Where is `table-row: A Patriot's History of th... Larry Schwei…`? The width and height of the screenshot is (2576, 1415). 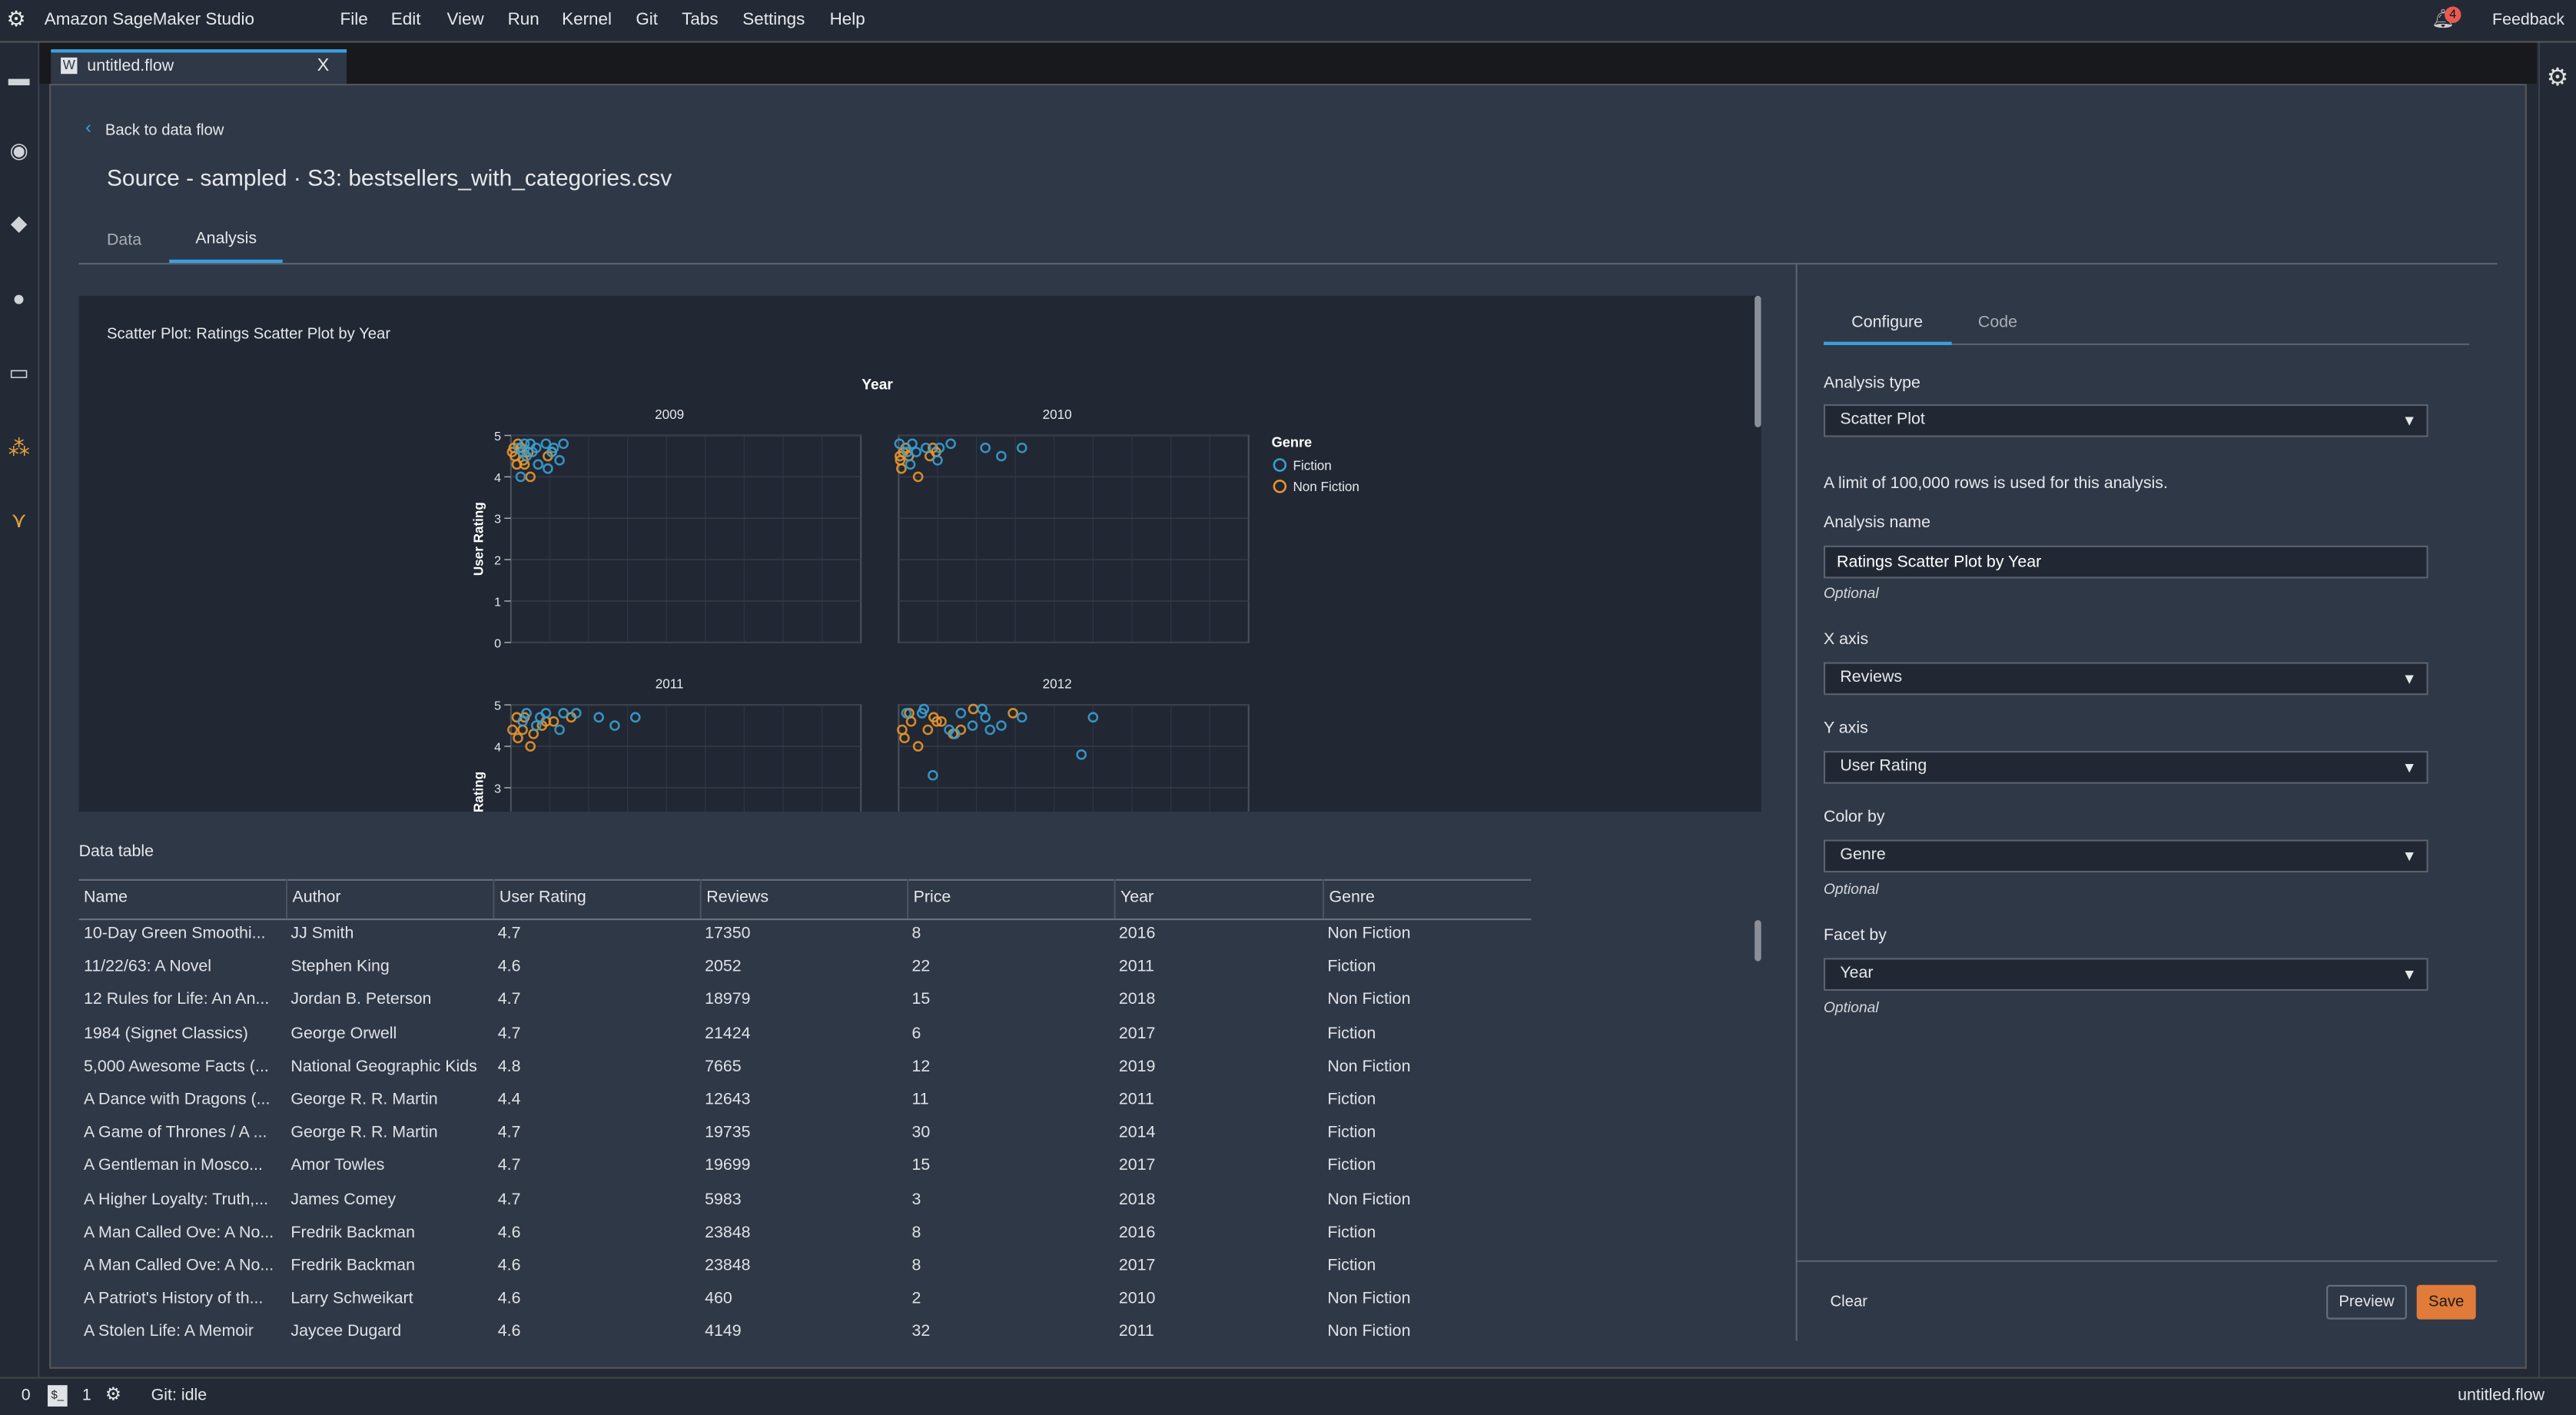 table-row: A Patriot's History of th... Larry Schwei… is located at coordinates (805, 1307).